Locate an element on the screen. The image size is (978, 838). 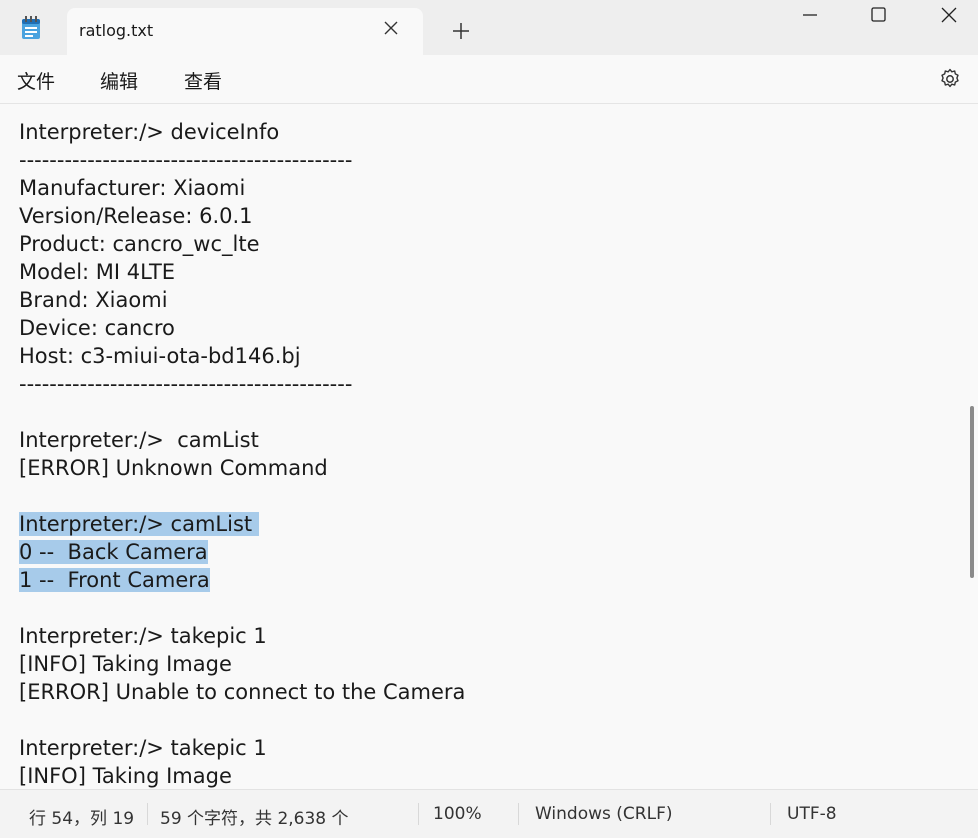
editor-line: Model: MI 4LTE is located at coordinates (97, 272).